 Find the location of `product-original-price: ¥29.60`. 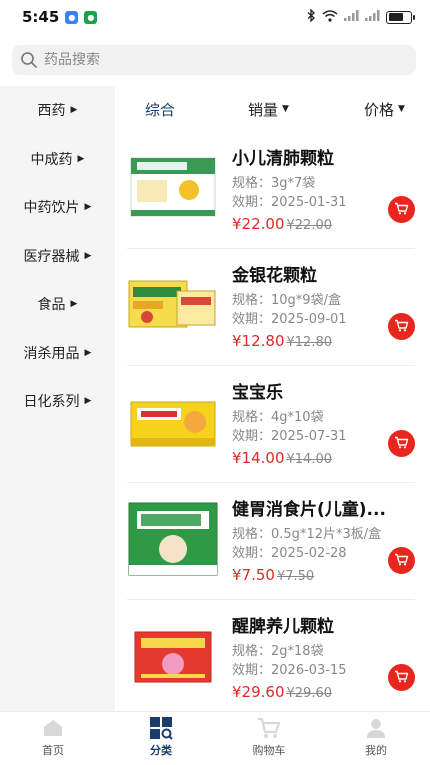

product-original-price: ¥29.60 is located at coordinates (309, 693).